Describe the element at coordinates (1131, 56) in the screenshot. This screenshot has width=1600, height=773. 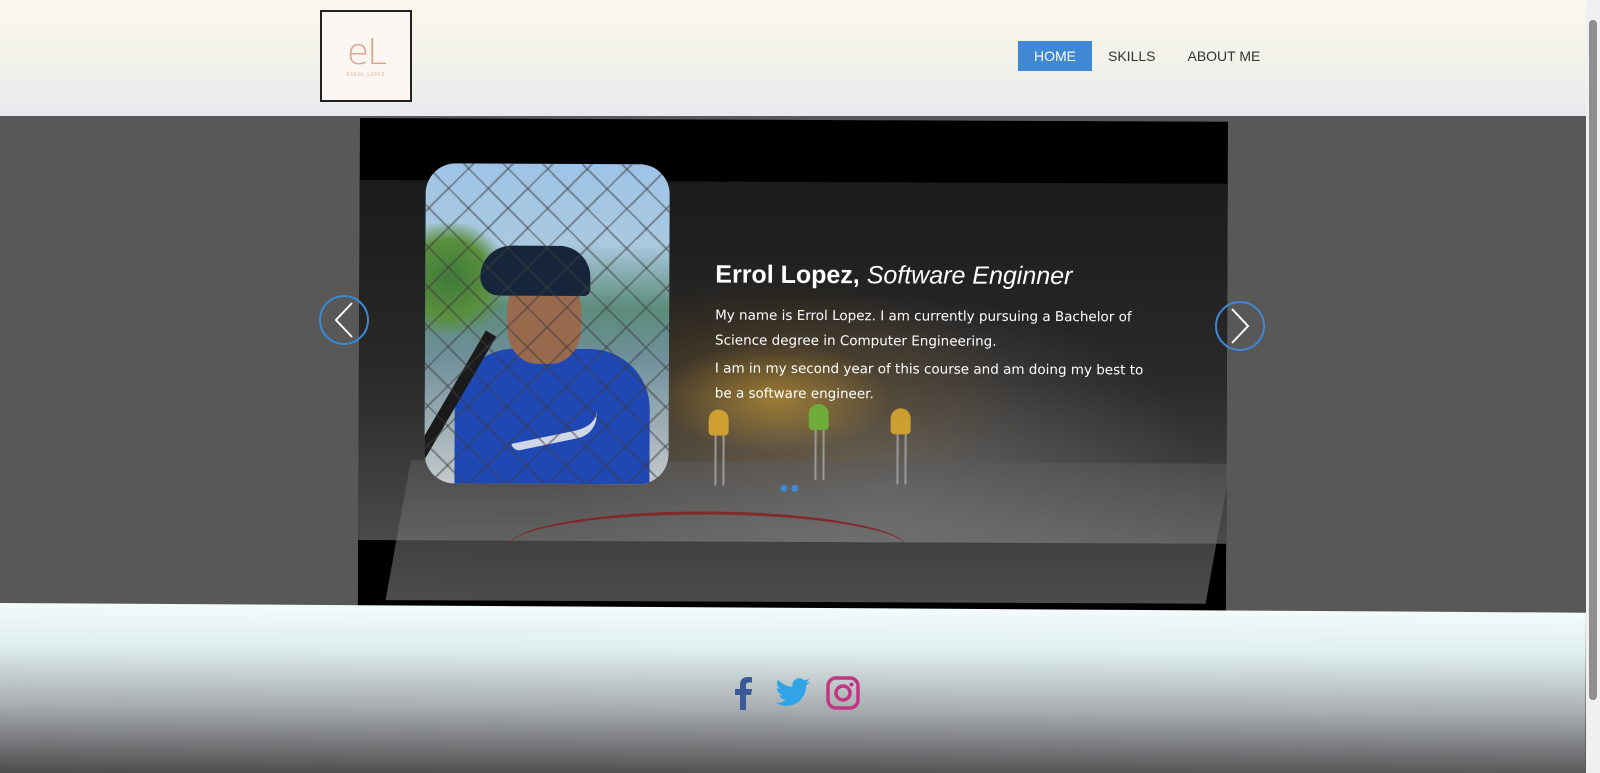
I see `nav-skills: SKILLS` at that location.